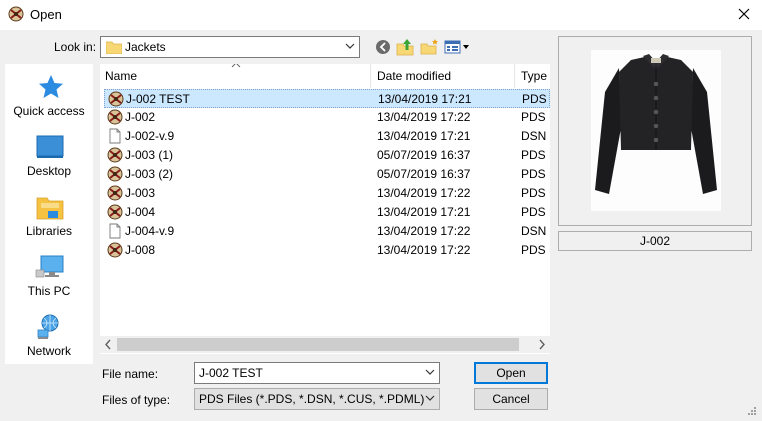 This screenshot has width=762, height=421. What do you see at coordinates (327, 250) in the screenshot?
I see `file-row: J-008 13/04/2019 17:22 PDS F` at bounding box center [327, 250].